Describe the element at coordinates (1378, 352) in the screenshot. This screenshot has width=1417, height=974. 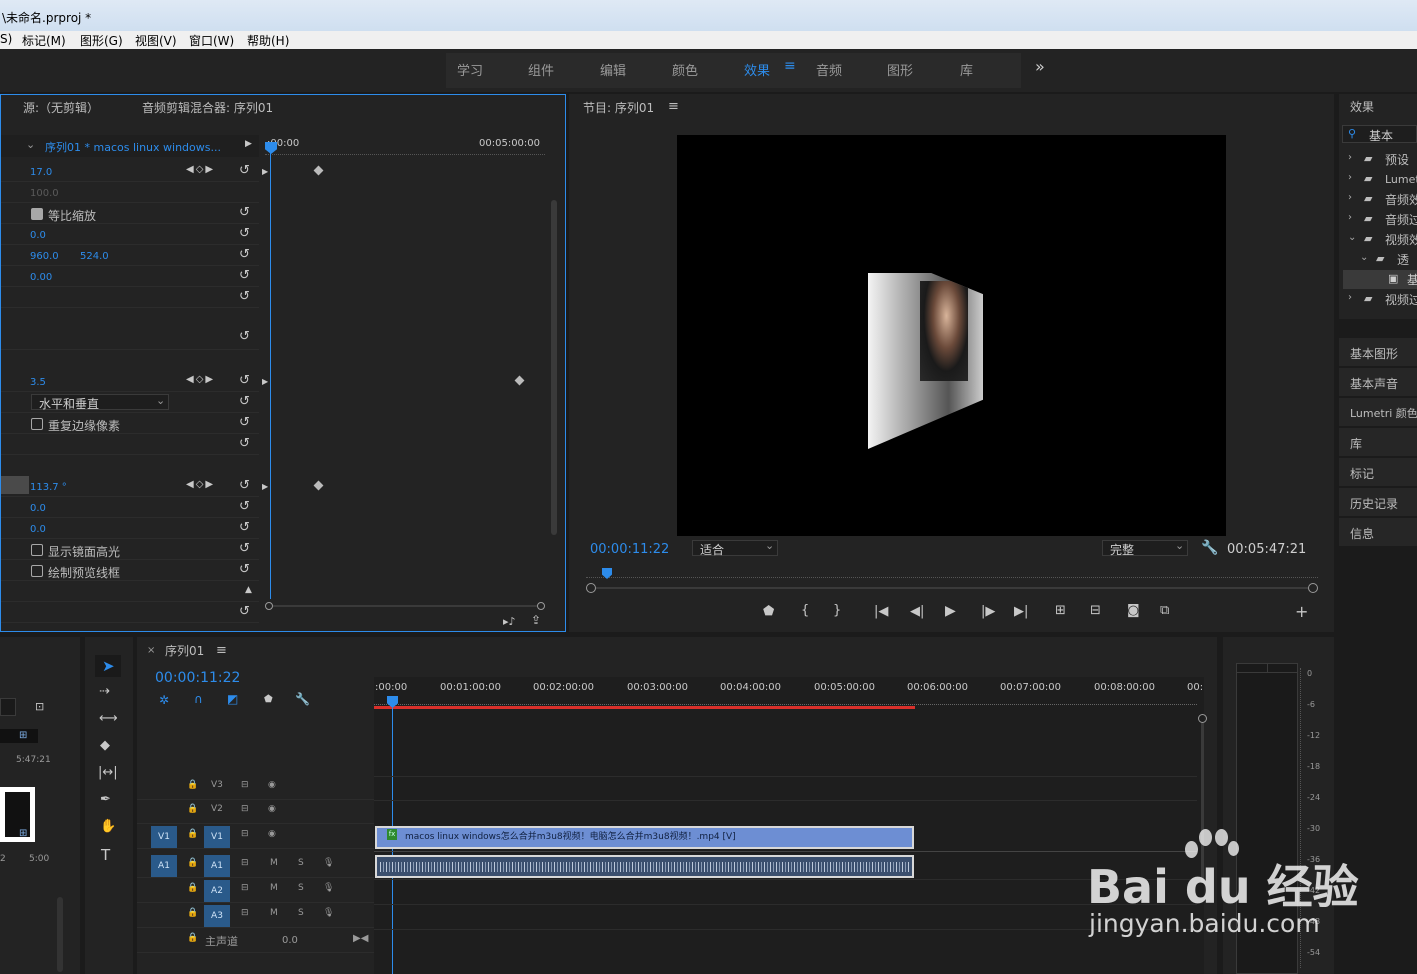
I see `panel-essential-graphics: 基本图形` at that location.